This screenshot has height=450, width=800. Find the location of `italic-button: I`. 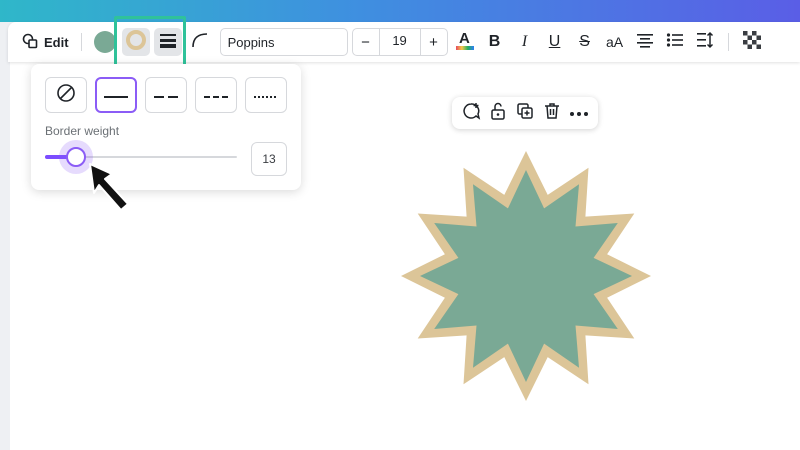

italic-button: I is located at coordinates (525, 42).